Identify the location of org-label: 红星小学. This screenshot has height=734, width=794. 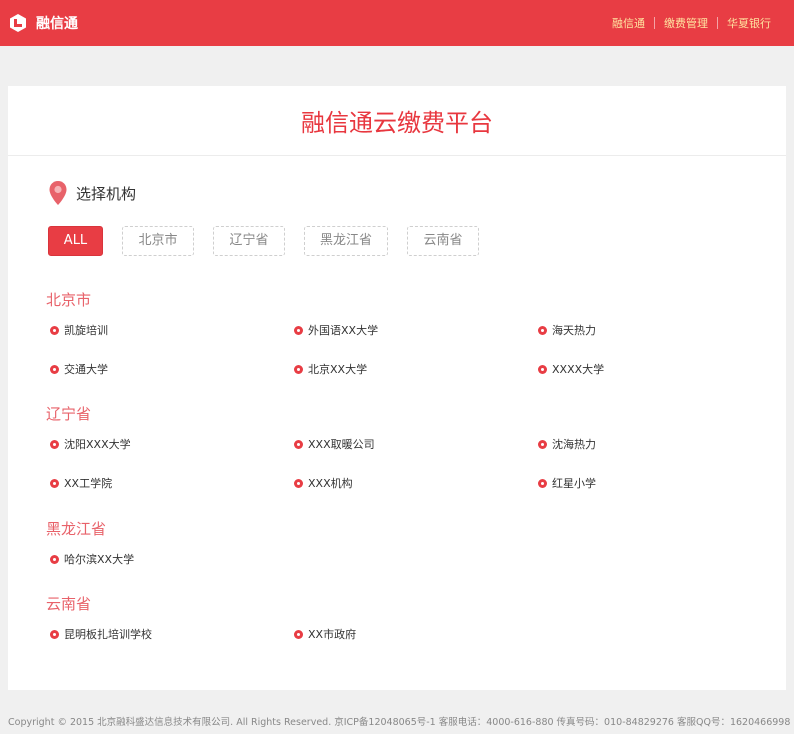
(574, 483).